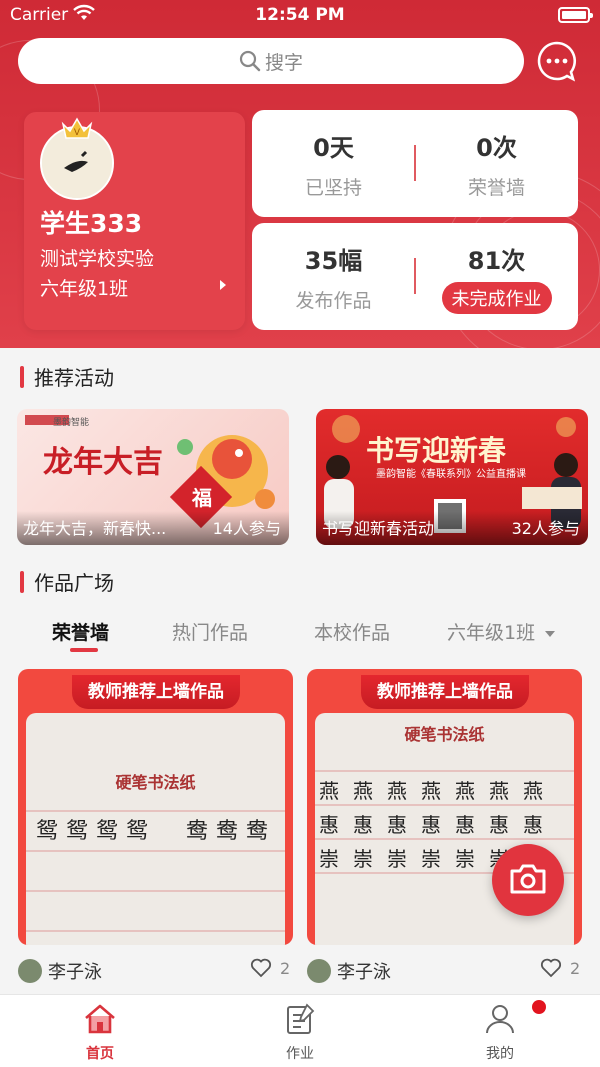  I want to click on stat-days: 0天 已坚持, so click(333, 164).